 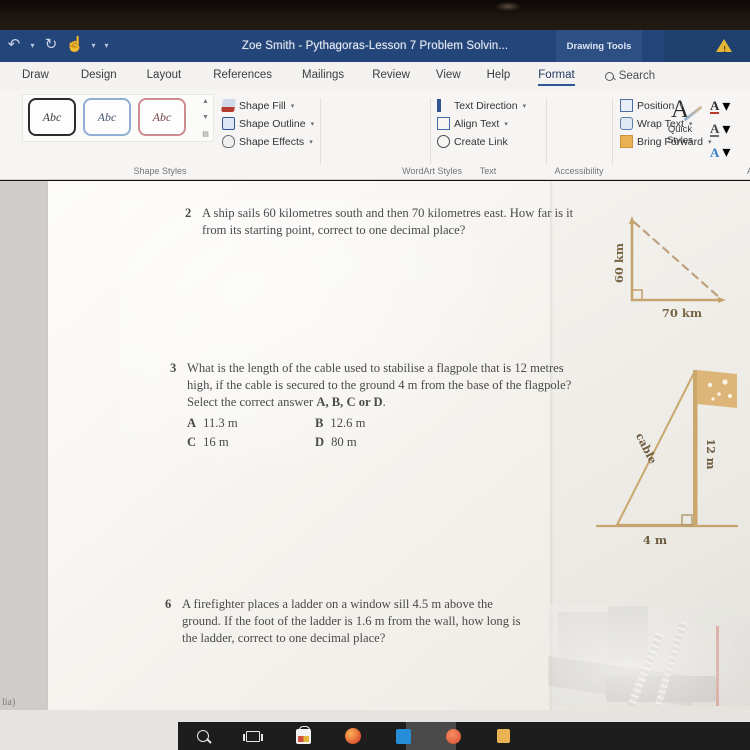 I want to click on shape-outline-label: Shape Outline, so click(x=272, y=123).